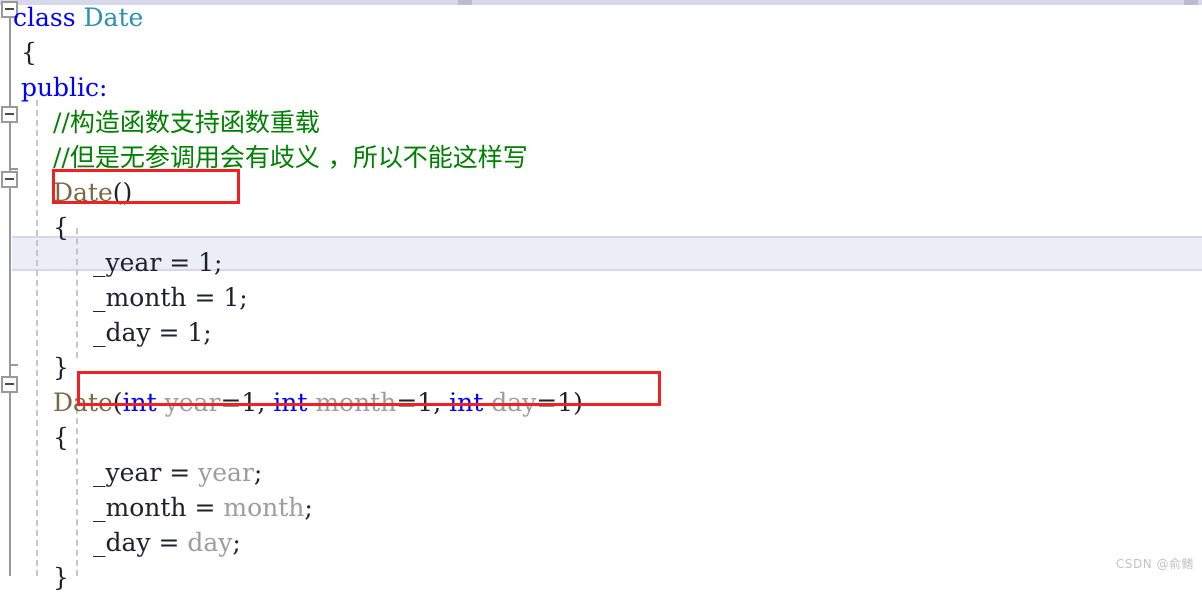 This screenshot has height=595, width=1202. What do you see at coordinates (78, 17) in the screenshot?
I see `code-line: class Date` at bounding box center [78, 17].